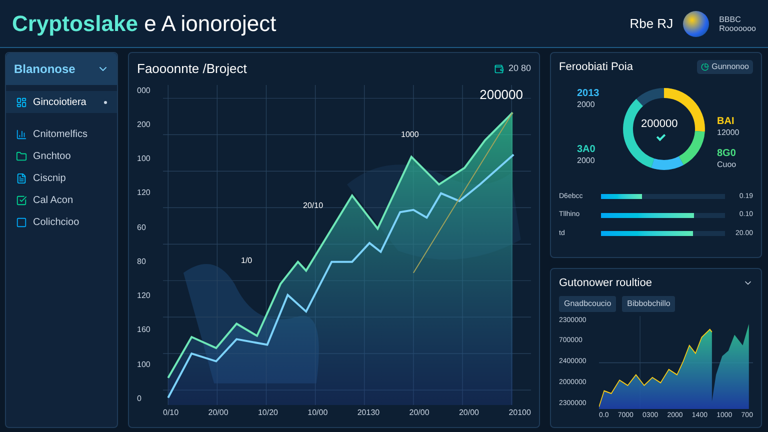 The height and width of the screenshot is (432, 768). Describe the element at coordinates (368, 413) in the screenshot. I see `axis-label: 20130` at that location.